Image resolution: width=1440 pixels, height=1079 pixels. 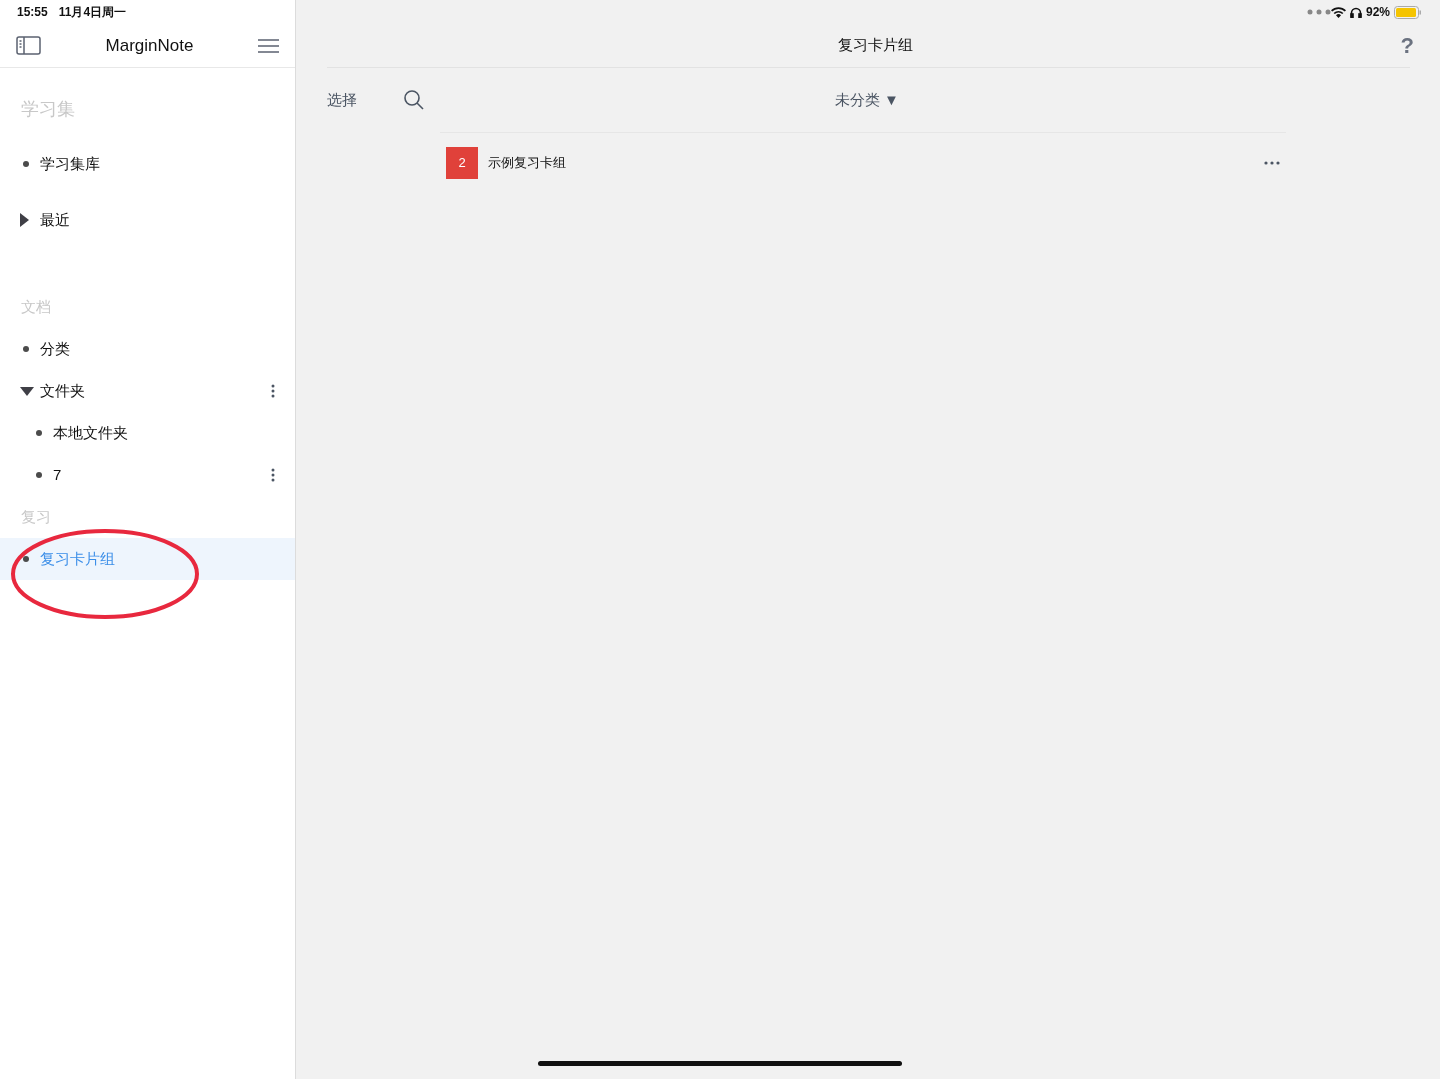 I want to click on category-dropdown: 未分类 ▼, so click(x=867, y=100).